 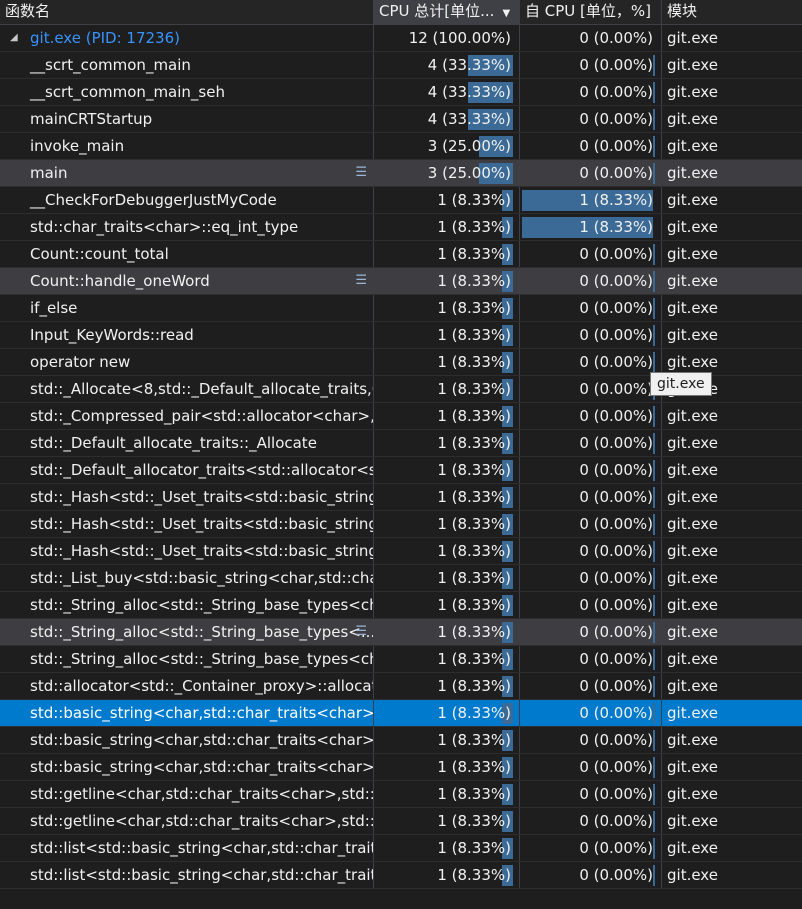 I want to click on table-row: mainCRTStartup 4 (33.33%) 0 (0.00%) git.exe, so click(x=401, y=119).